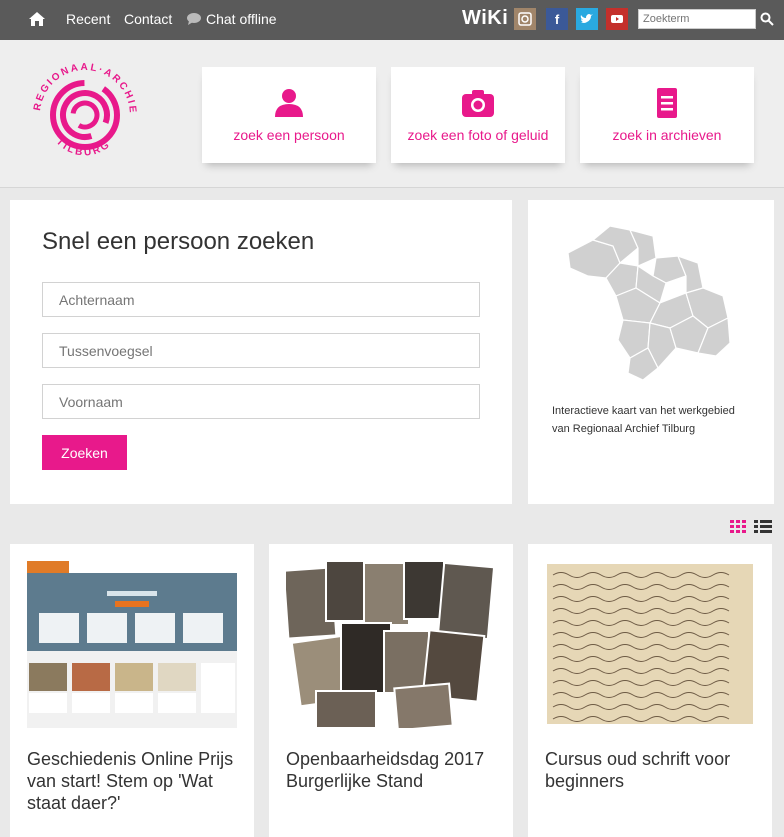 This screenshot has height=837, width=784. Describe the element at coordinates (393, 770) in the screenshot. I see `card-title: Openbaarheidsdag 2017 Burgerlijke Stand` at that location.